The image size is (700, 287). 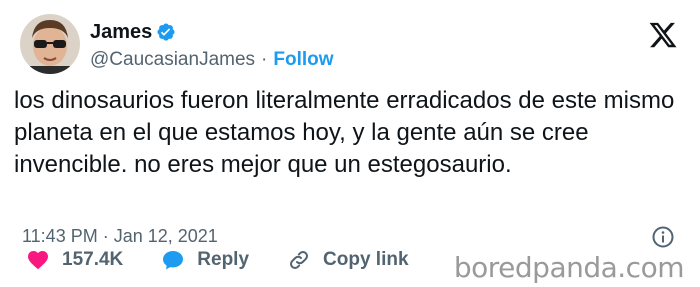 What do you see at coordinates (303, 60) in the screenshot?
I see `follow-button: Follow` at bounding box center [303, 60].